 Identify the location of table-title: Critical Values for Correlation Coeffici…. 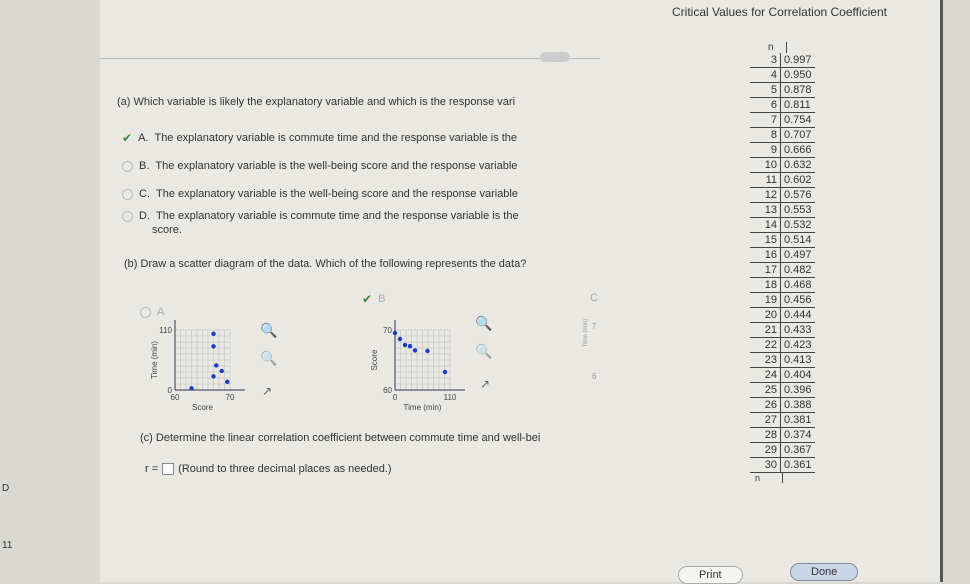
(779, 12).